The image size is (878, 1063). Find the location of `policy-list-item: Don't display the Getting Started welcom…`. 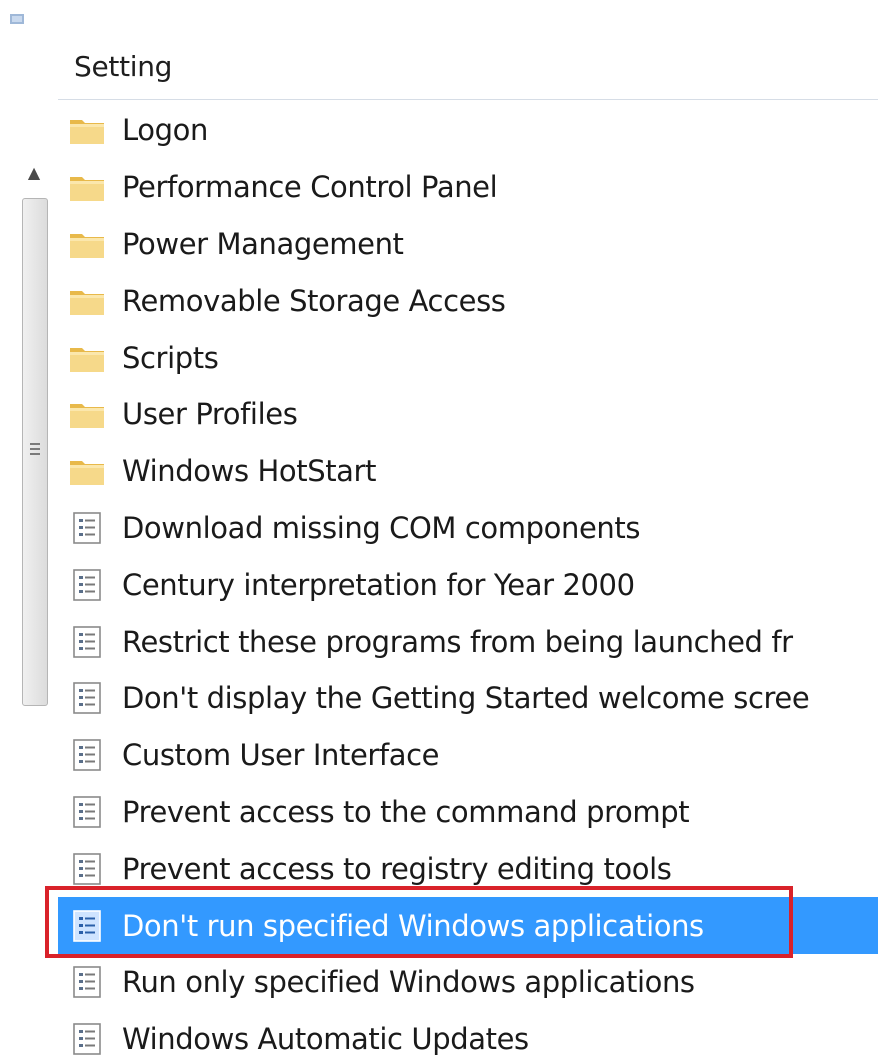

policy-list-item: Don't display the Getting Started welcom… is located at coordinates (468, 698).